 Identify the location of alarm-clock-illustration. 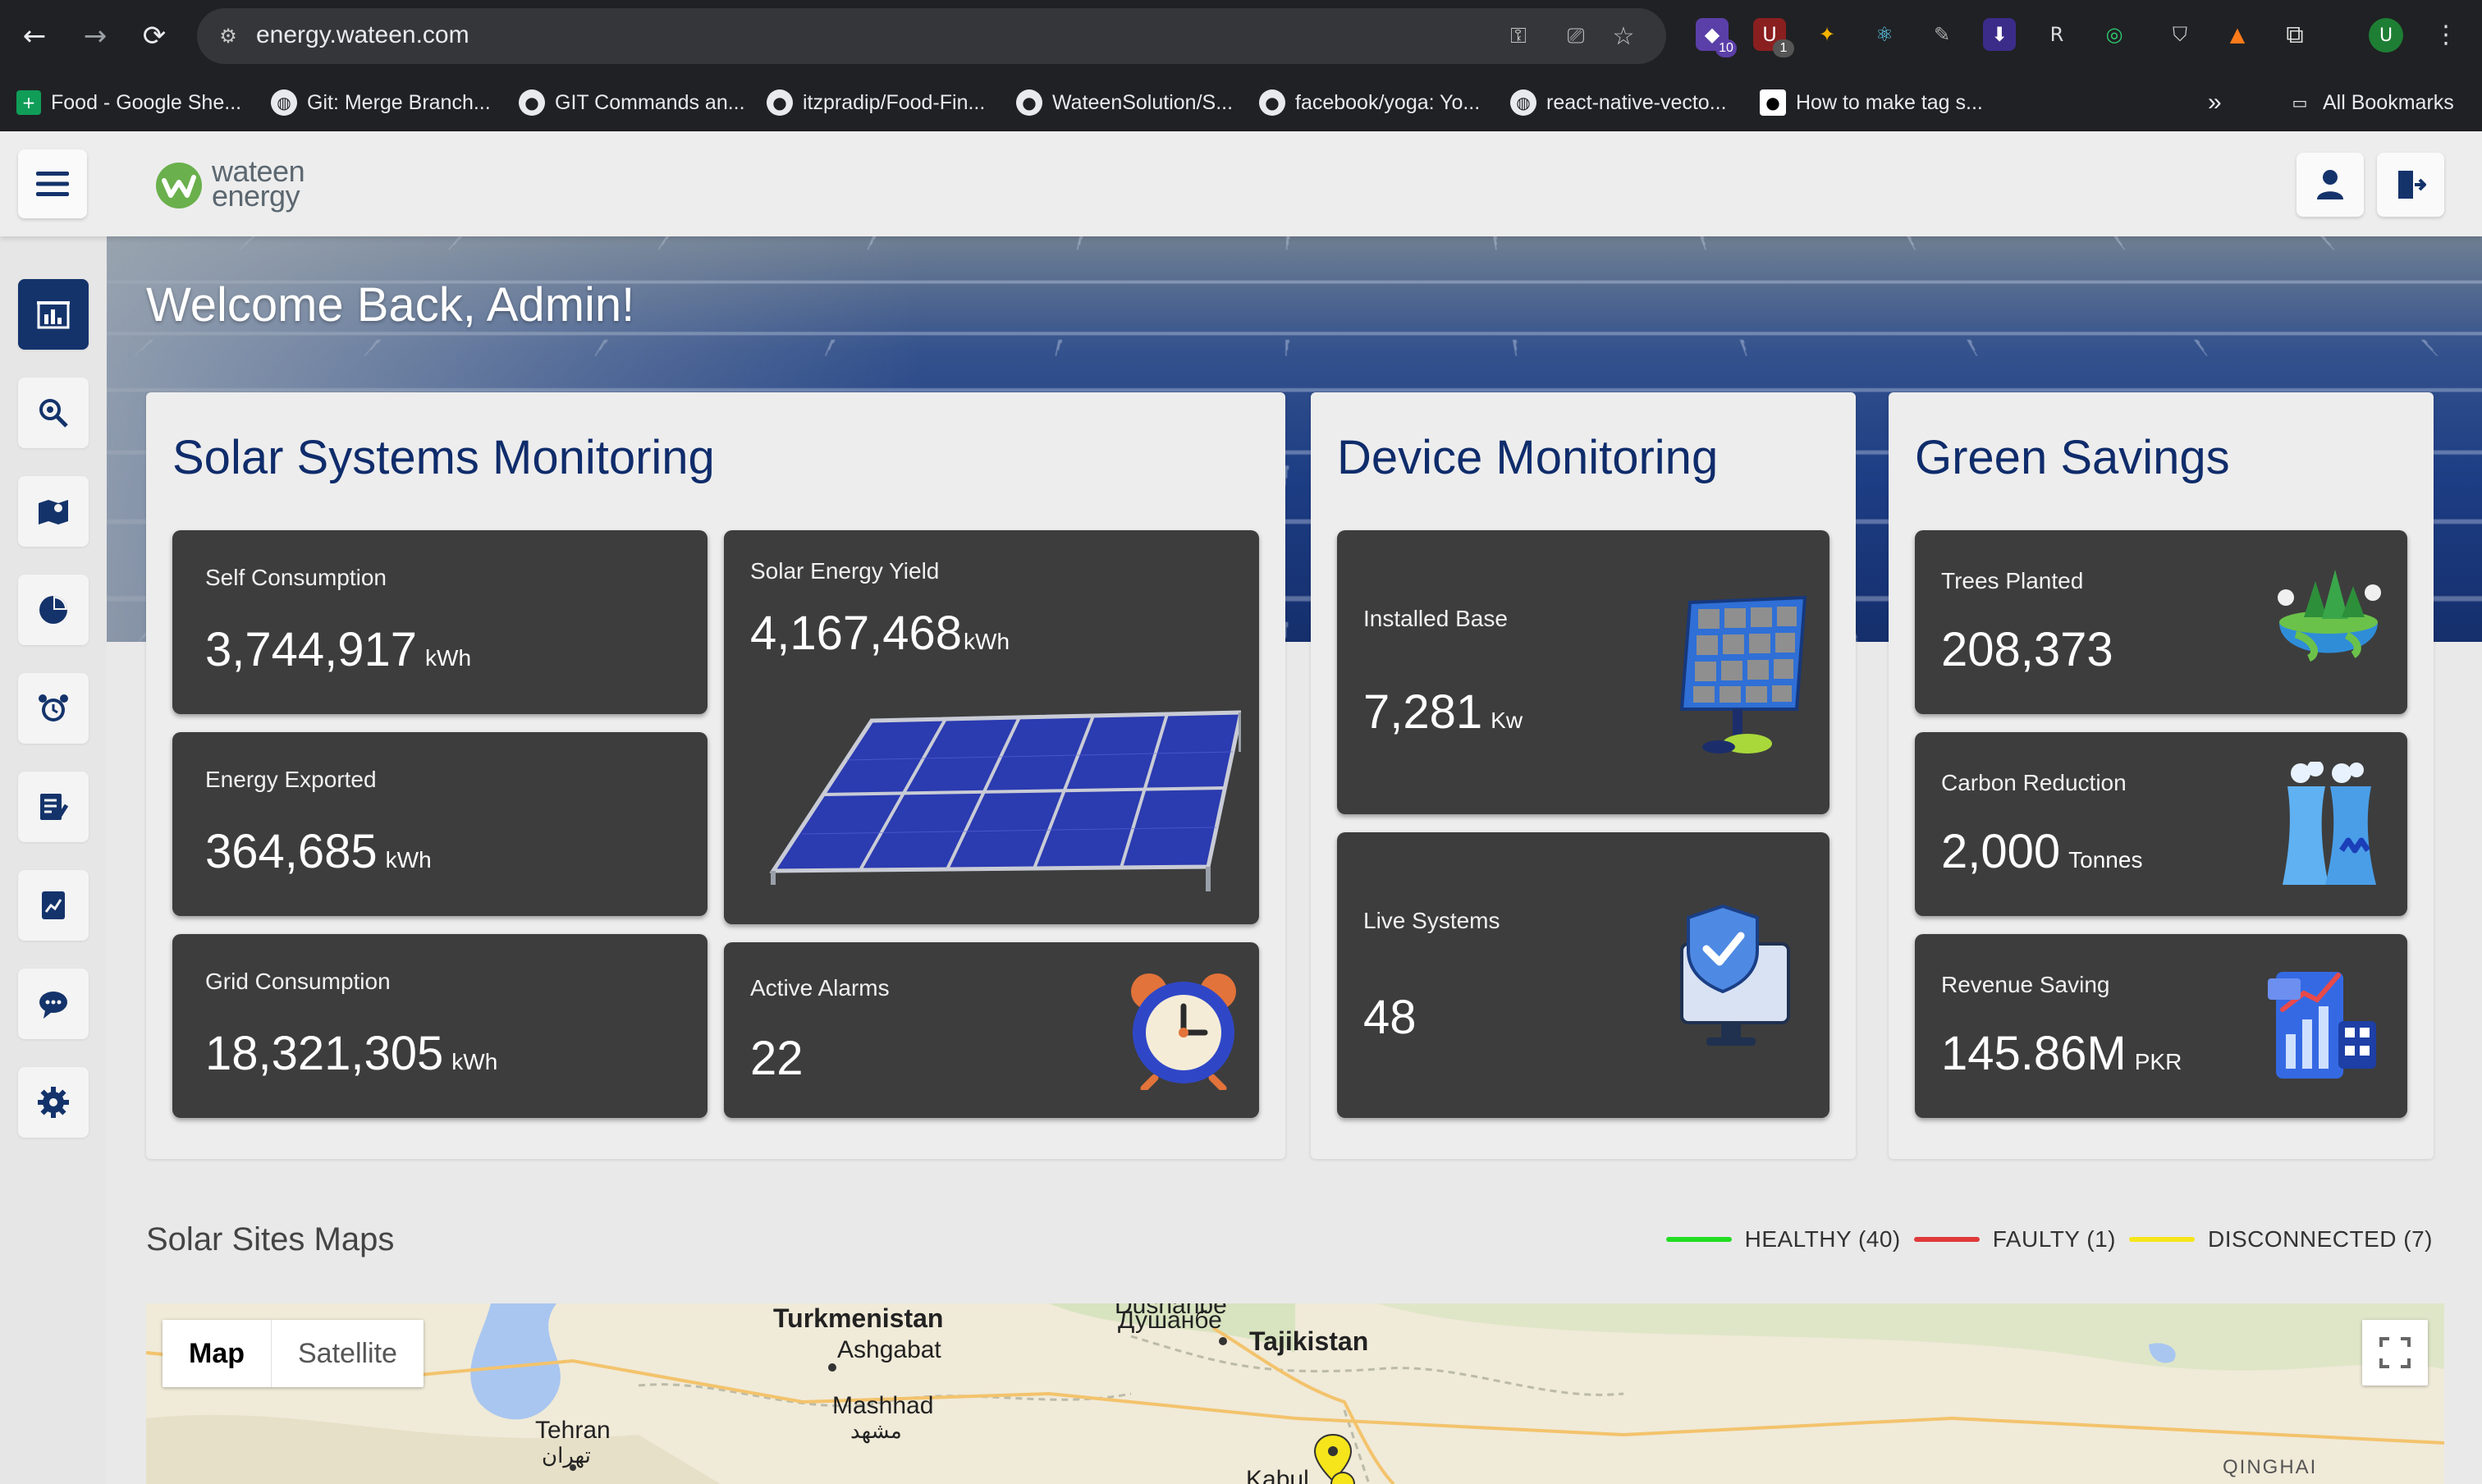
(1183, 1028).